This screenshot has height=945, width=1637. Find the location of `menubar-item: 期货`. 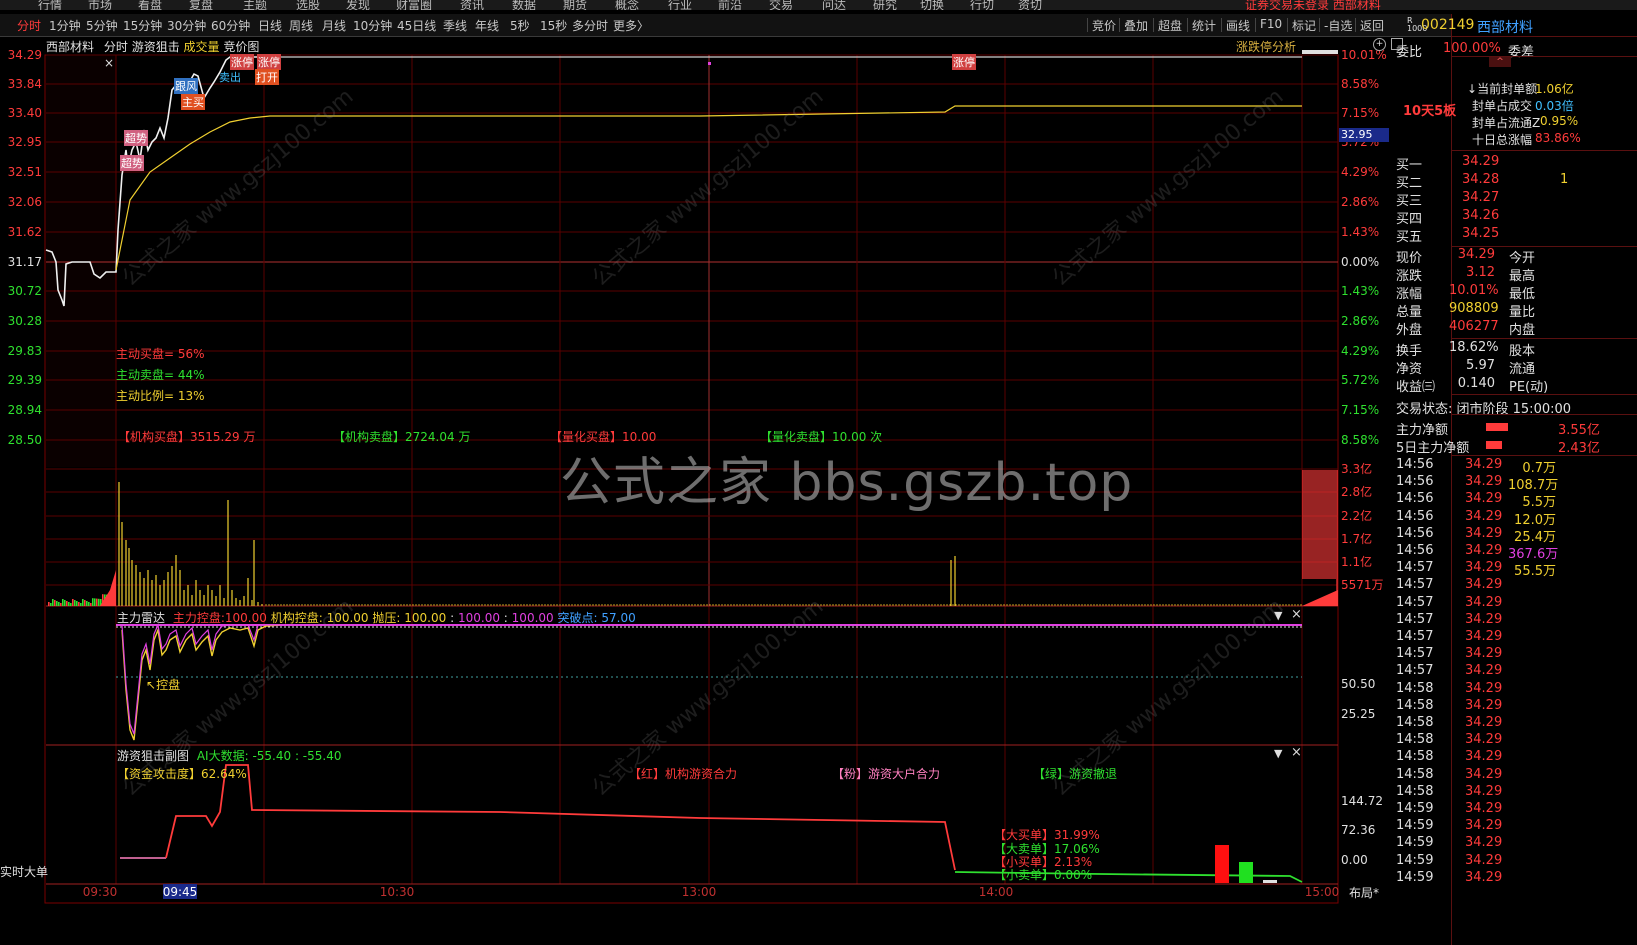

menubar-item: 期货 is located at coordinates (575, 5).